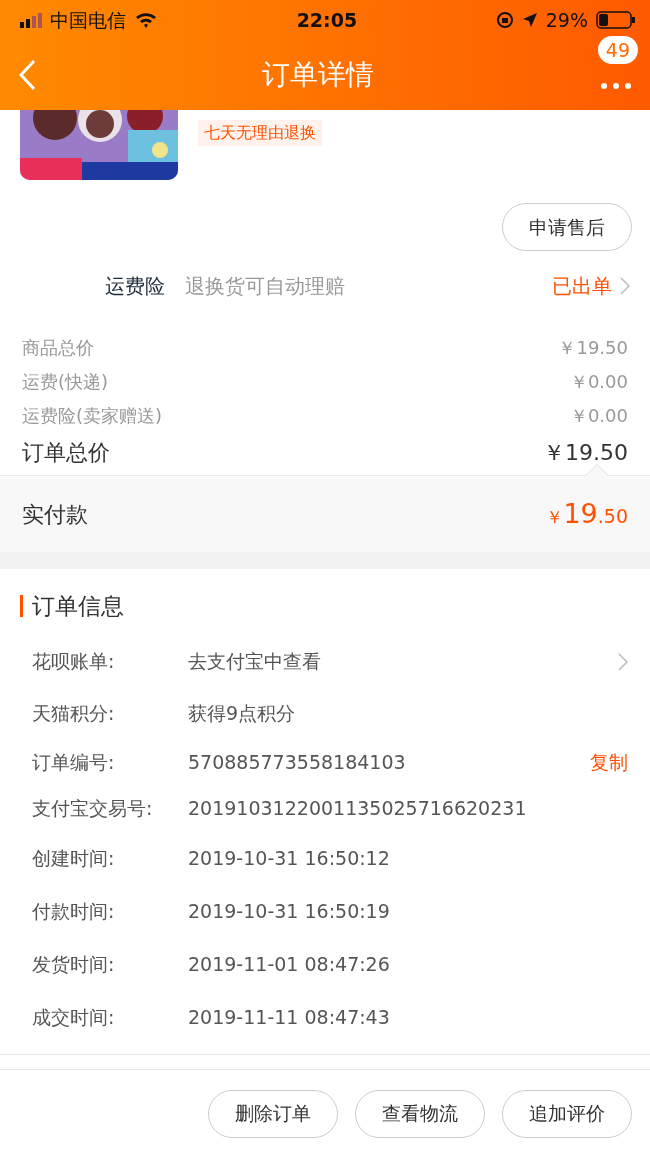 The width and height of the screenshot is (650, 1156). What do you see at coordinates (529, 20) in the screenshot?
I see `location-arrow-icon` at bounding box center [529, 20].